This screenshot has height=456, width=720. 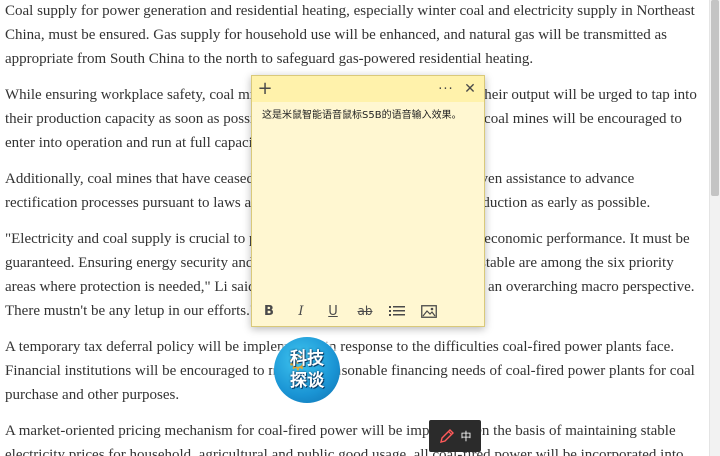 What do you see at coordinates (429, 311) in the screenshot?
I see `insert-image-icon` at bounding box center [429, 311].